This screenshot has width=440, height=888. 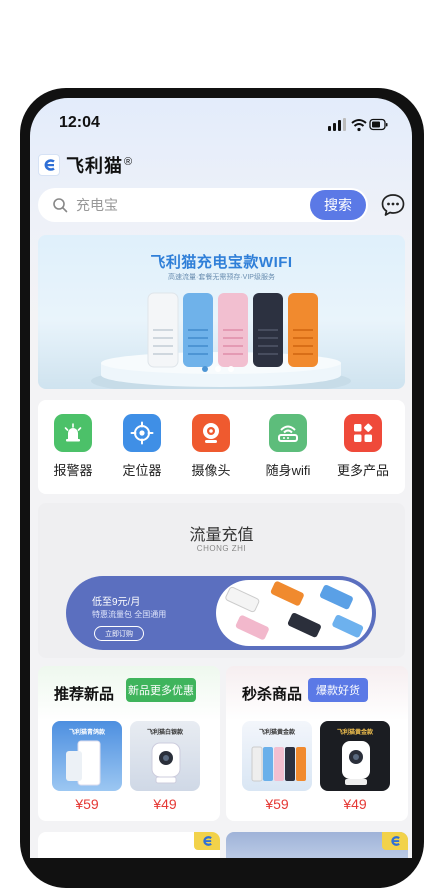 What do you see at coordinates (142, 470) in the screenshot?
I see `category-label: 定位器` at bounding box center [142, 470].